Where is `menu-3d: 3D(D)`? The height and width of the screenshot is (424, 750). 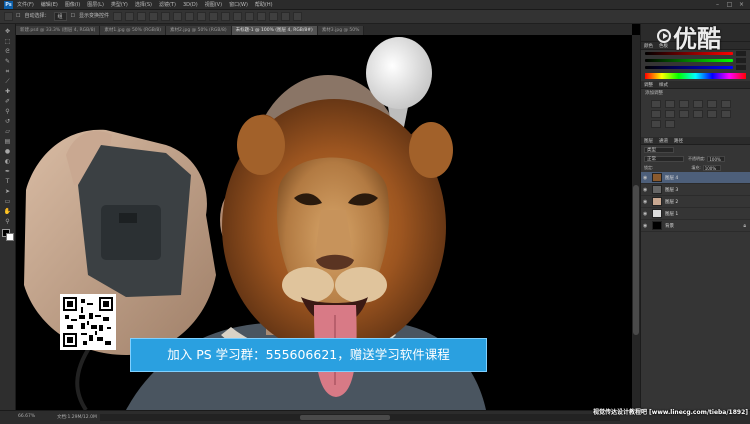 menu-3d: 3D(D) is located at coordinates (190, 5).